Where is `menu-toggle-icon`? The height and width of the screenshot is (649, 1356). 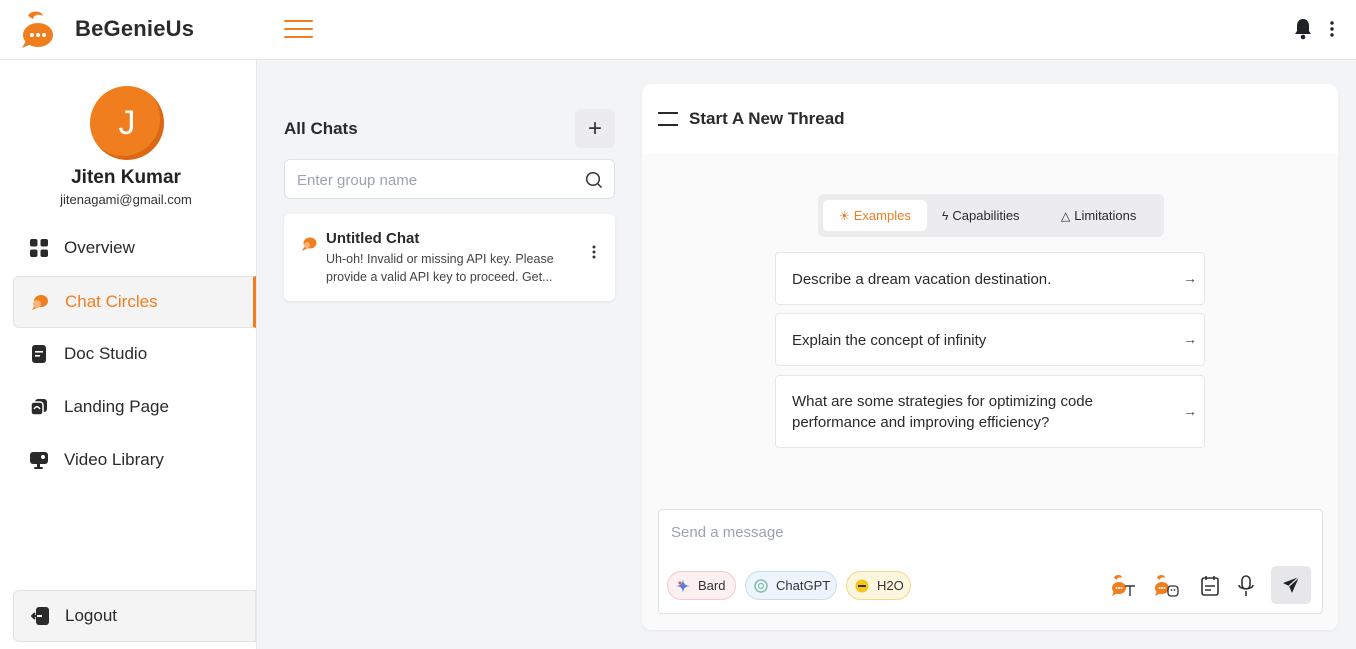 menu-toggle-icon is located at coordinates (298, 29).